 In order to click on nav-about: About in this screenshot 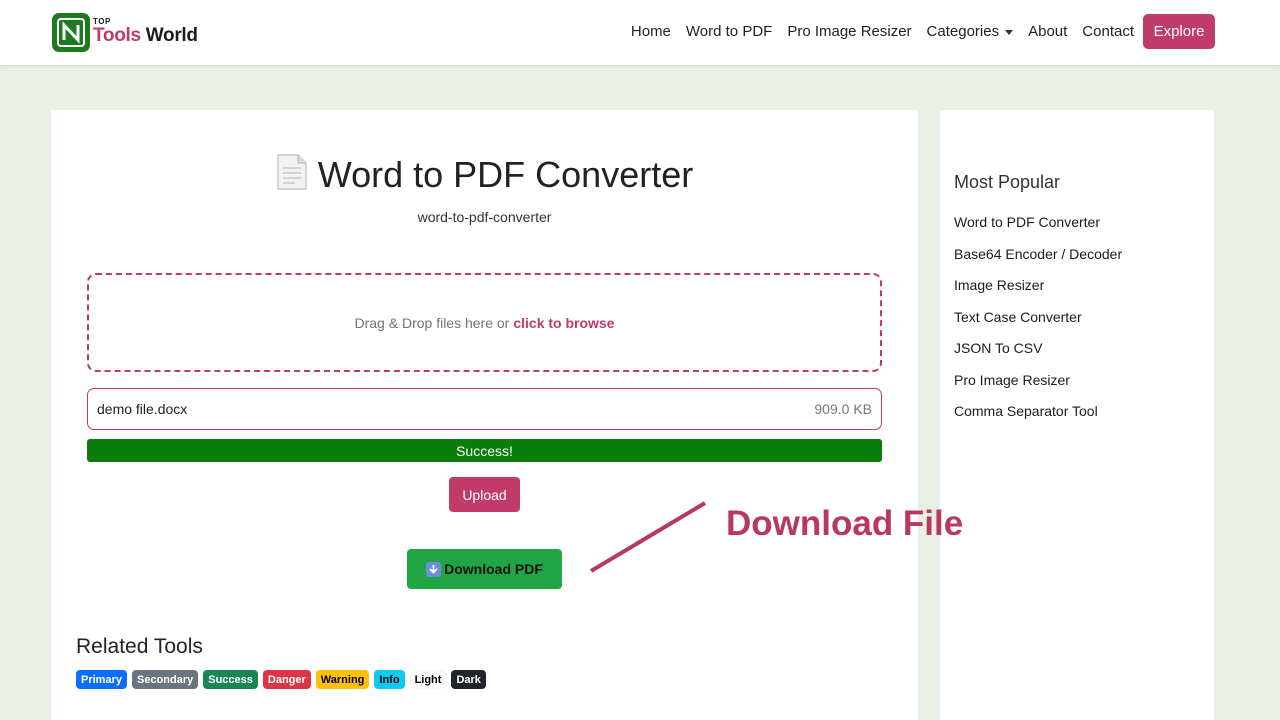, I will do `click(1047, 31)`.